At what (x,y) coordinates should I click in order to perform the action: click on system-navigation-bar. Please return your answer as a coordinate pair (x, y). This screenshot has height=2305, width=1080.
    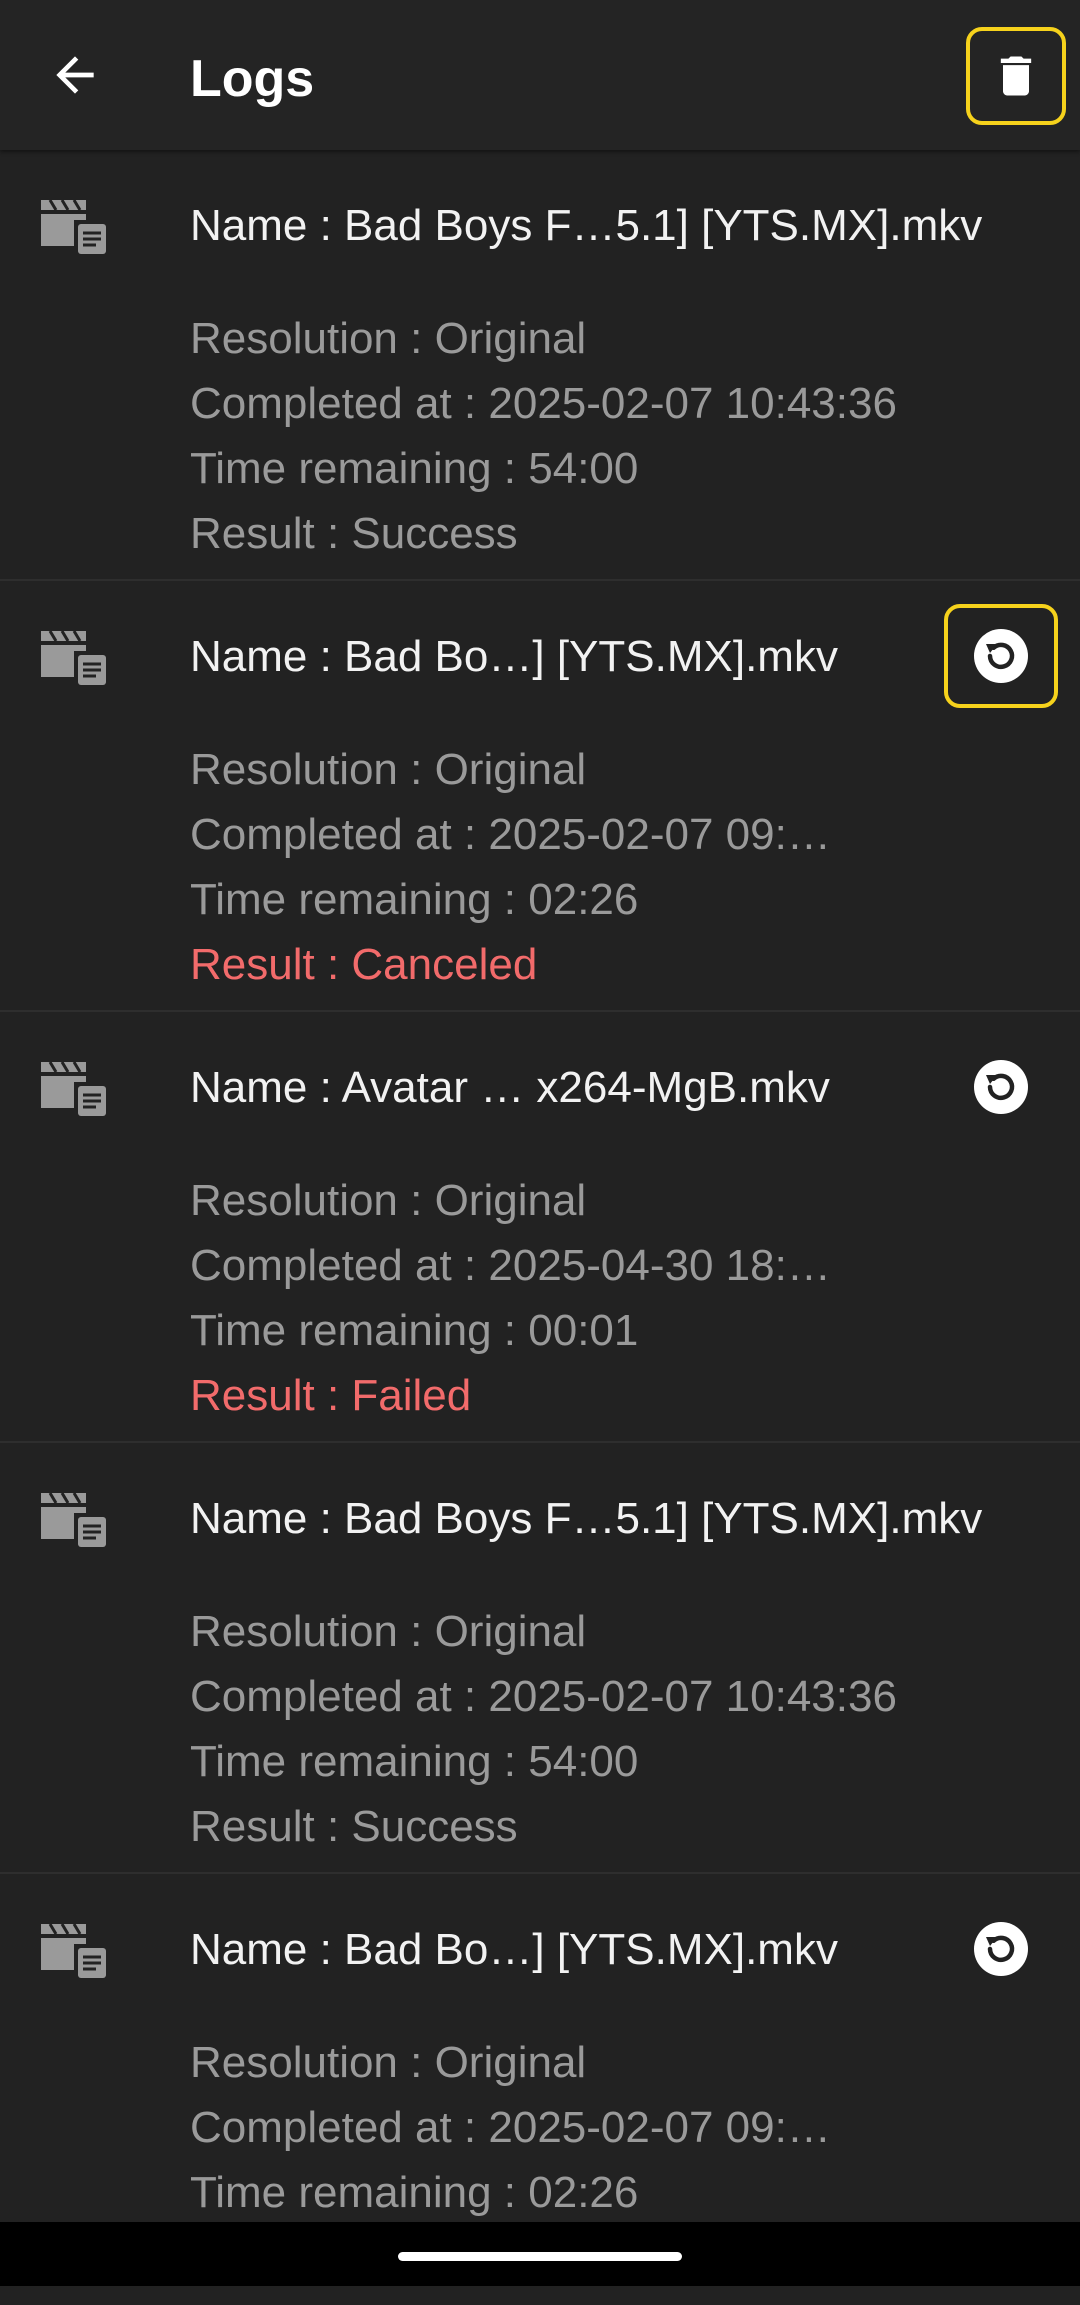
    Looking at the image, I should click on (540, 2254).